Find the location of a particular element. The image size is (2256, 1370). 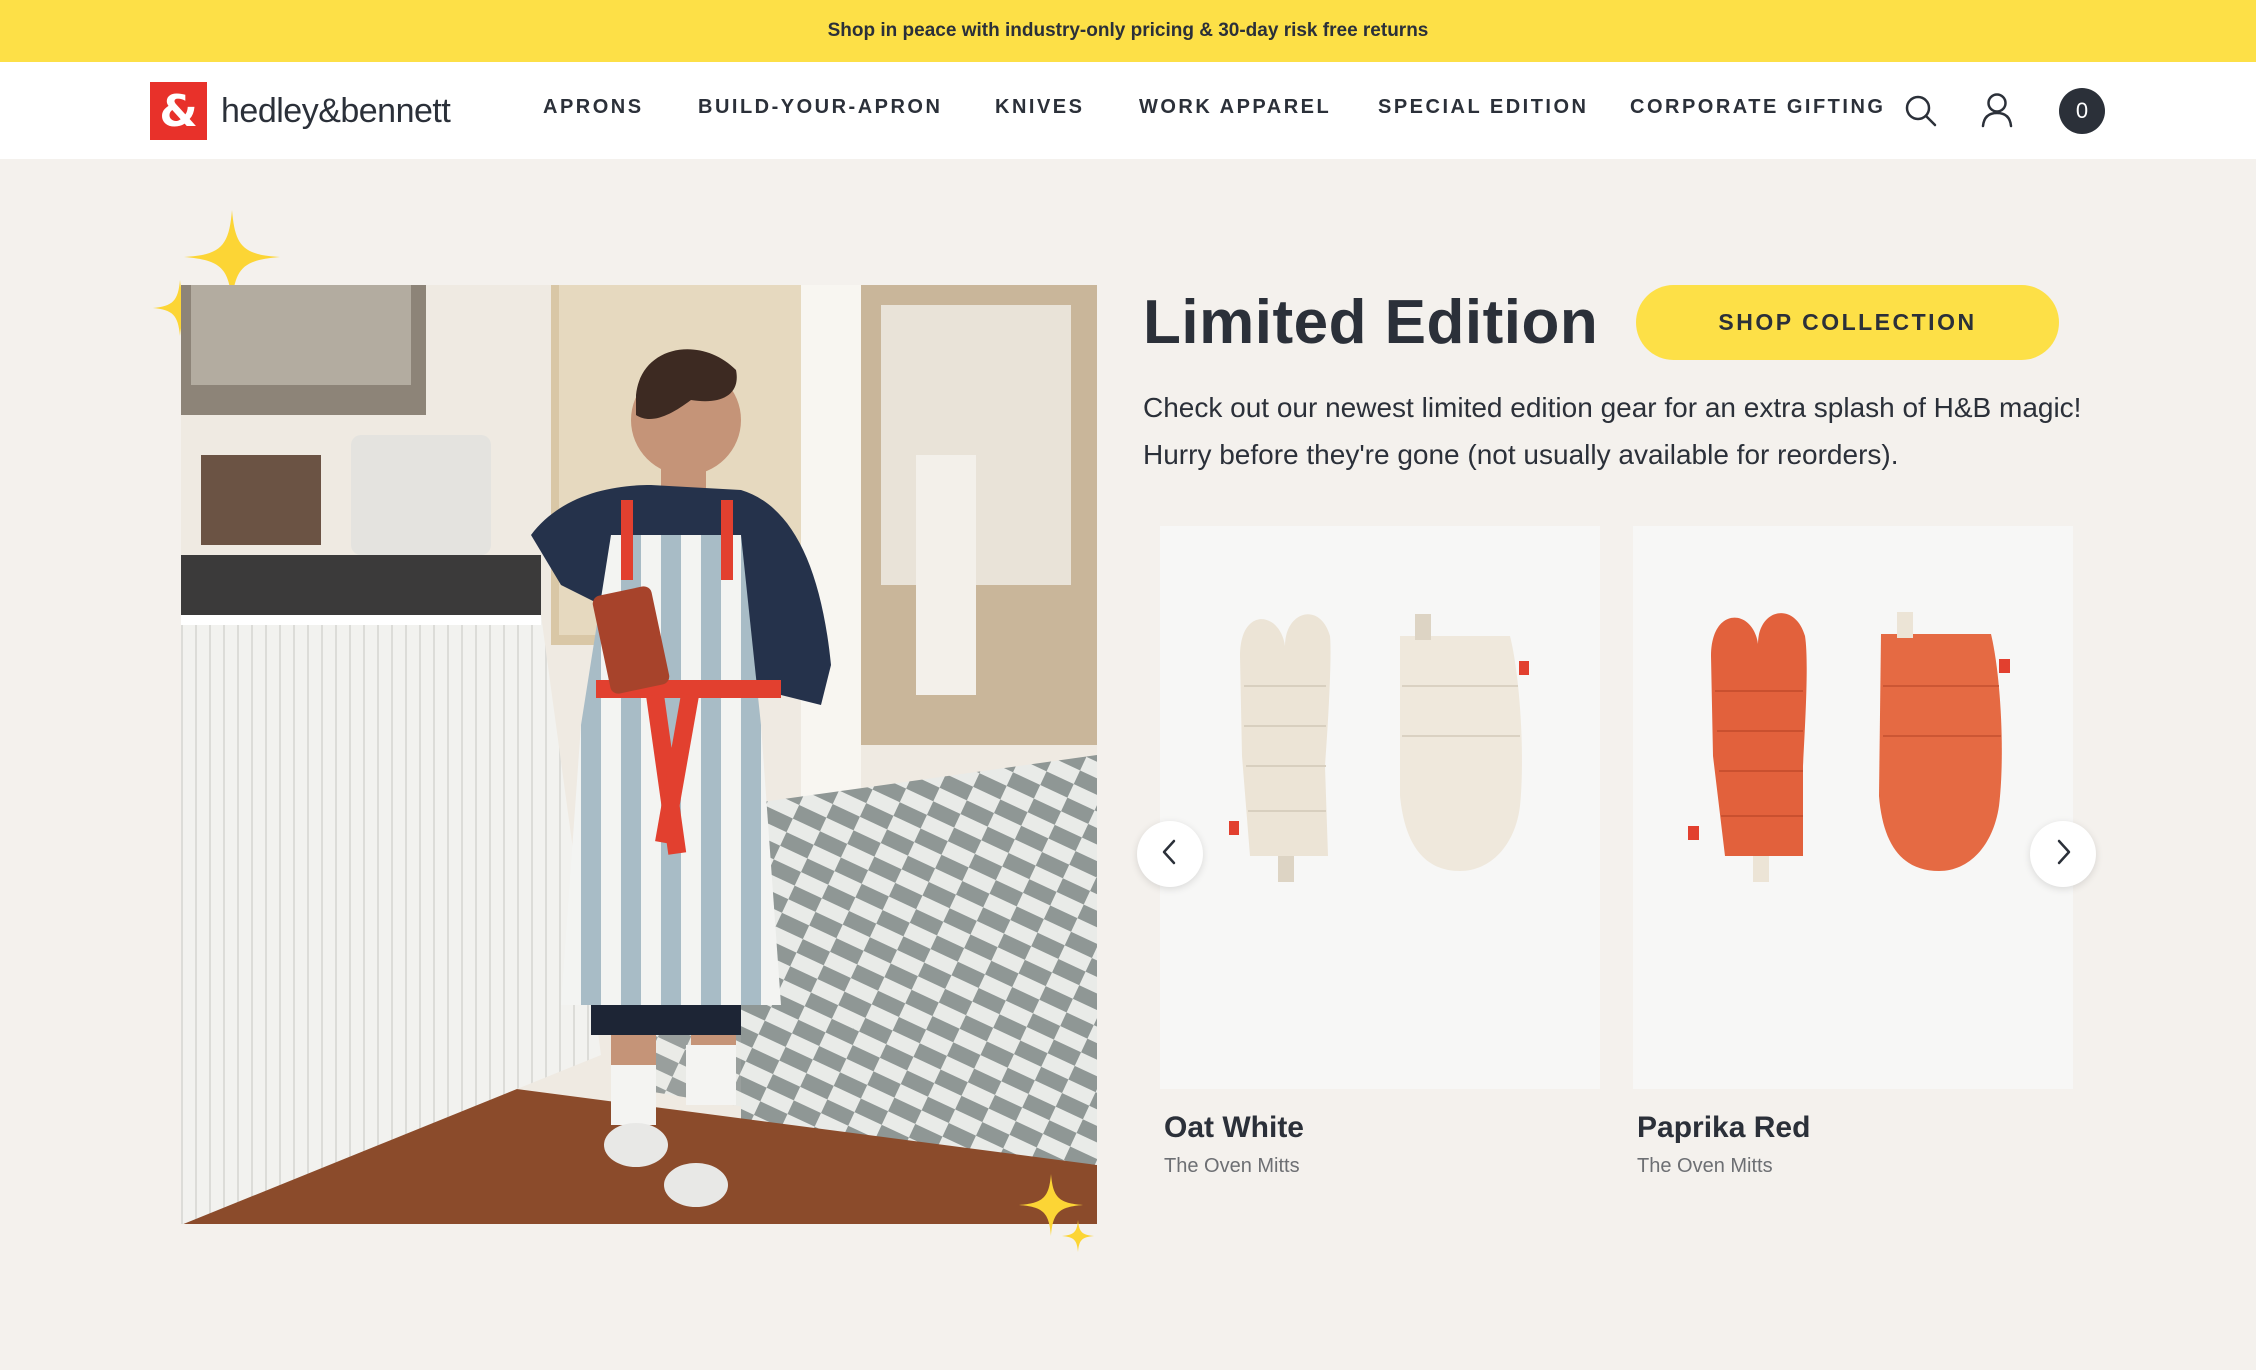

account-icon is located at coordinates (1997, 110).